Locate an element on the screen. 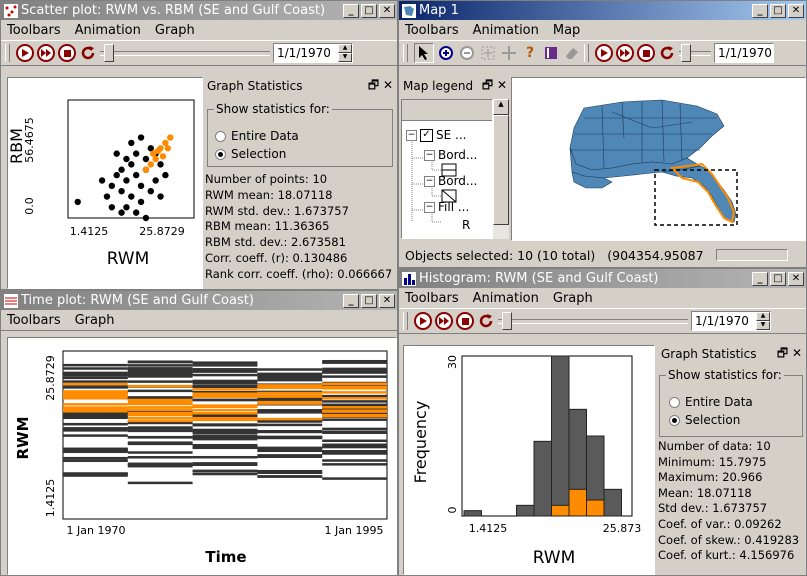 This screenshot has width=807, height=576. map-menubar: Toolbars Animation Map is located at coordinates (602, 30).